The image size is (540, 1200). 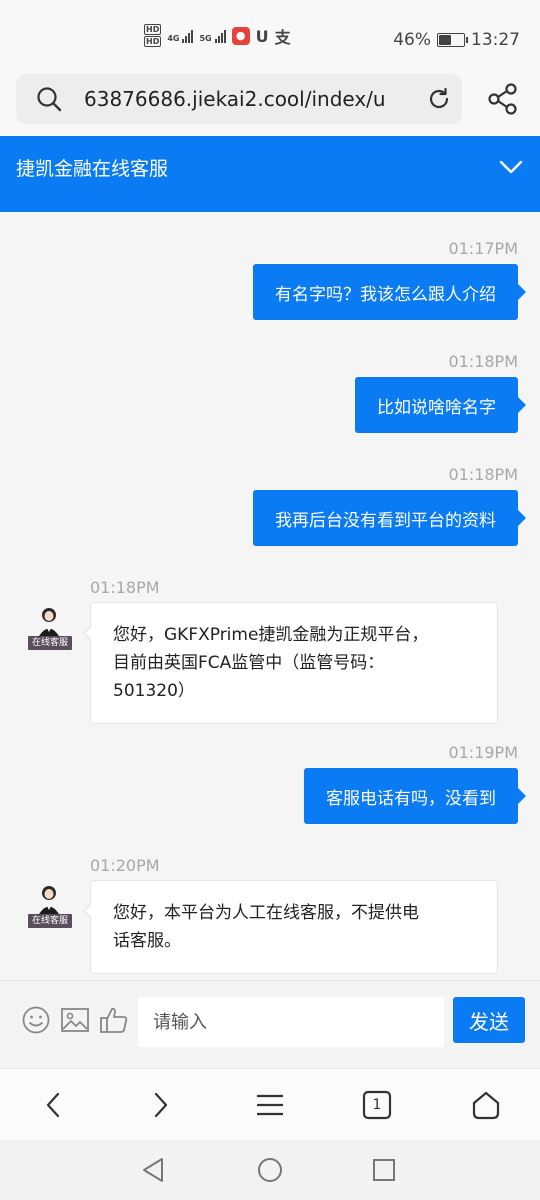 I want to click on signal-4g: 4G, so click(x=180, y=36).